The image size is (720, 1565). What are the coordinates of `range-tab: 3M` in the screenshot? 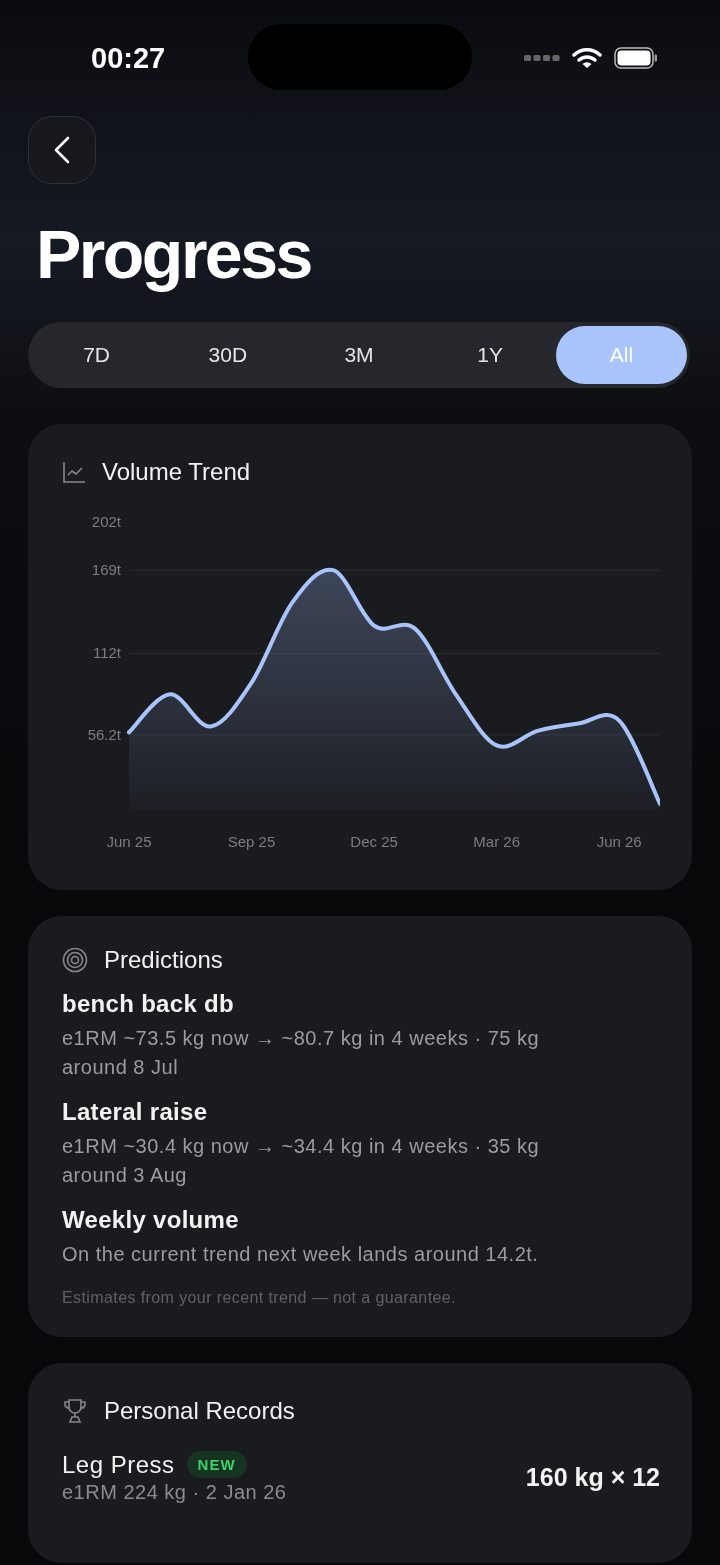 It's located at (359, 354).